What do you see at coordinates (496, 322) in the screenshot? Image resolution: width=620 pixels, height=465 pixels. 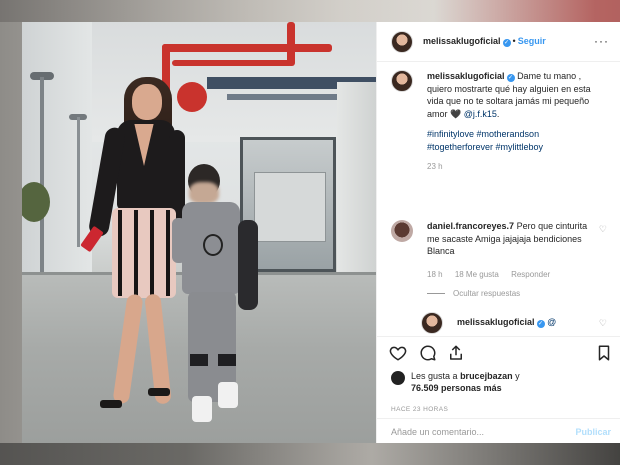 I see `reply-username: melissaklugoficial` at bounding box center [496, 322].